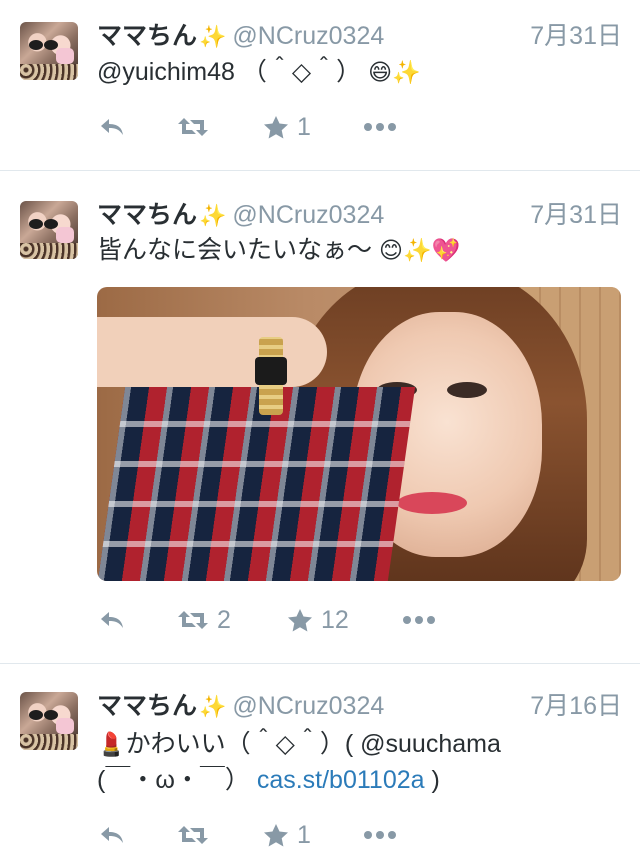  Describe the element at coordinates (313, 744) in the screenshot. I see `tweet-text-line: かわいい（＾◇＾）( @suuchama` at that location.